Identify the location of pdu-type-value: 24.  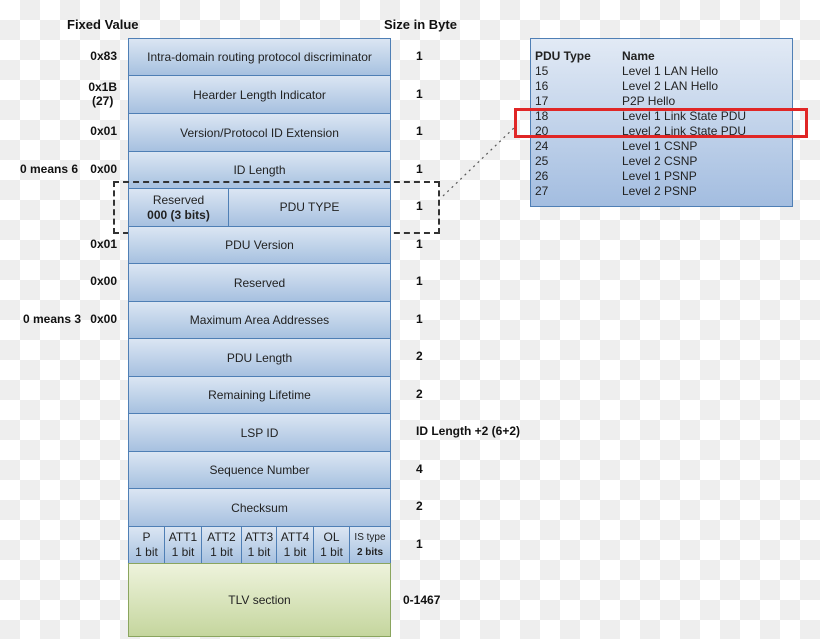
(542, 146).